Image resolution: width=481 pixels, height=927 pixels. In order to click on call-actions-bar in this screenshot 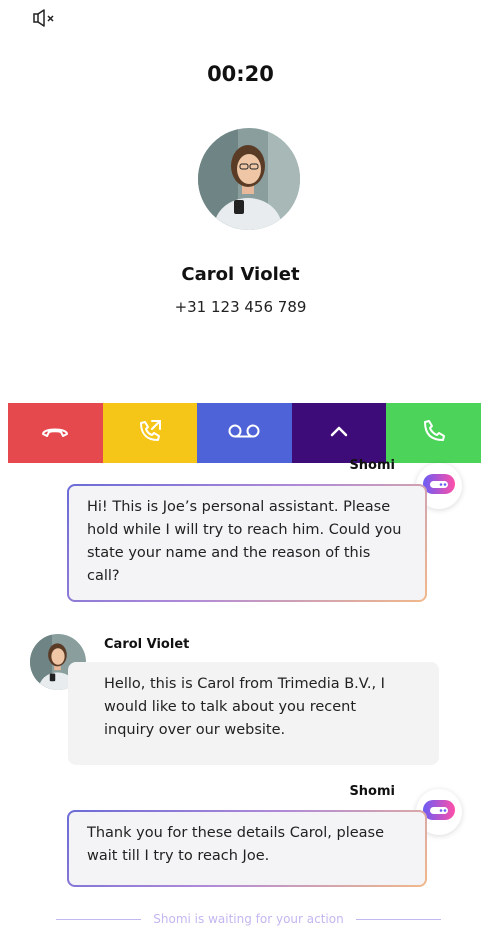, I will do `click(244, 433)`.